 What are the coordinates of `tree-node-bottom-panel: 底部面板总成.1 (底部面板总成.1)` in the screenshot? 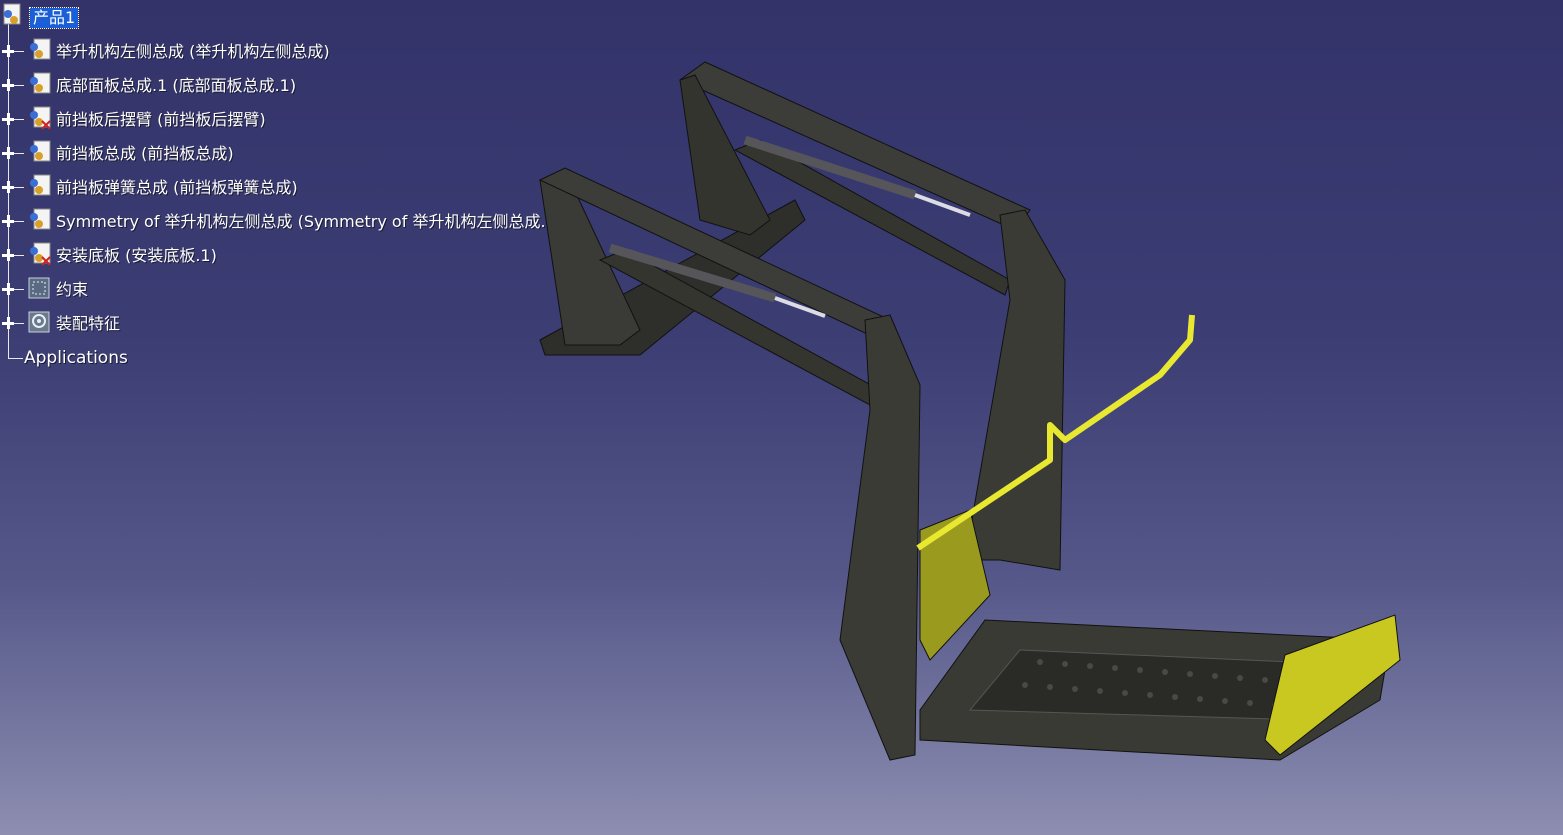 It's located at (165, 86).